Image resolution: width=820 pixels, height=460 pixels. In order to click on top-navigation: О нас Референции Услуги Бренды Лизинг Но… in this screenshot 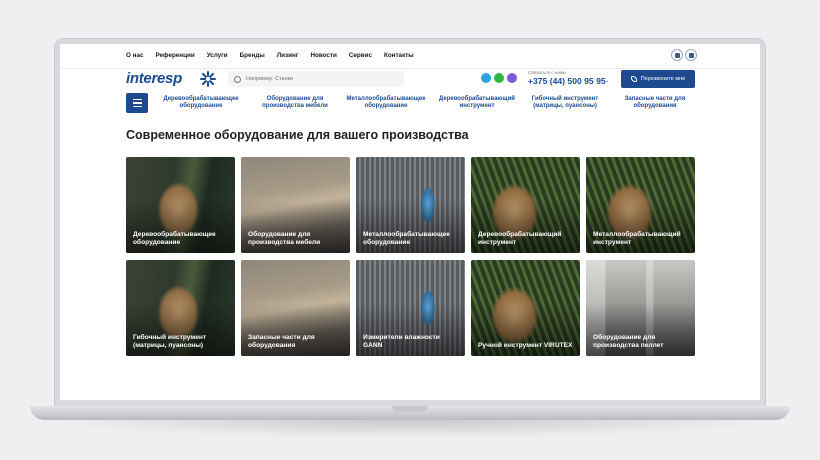, I will do `click(276, 55)`.